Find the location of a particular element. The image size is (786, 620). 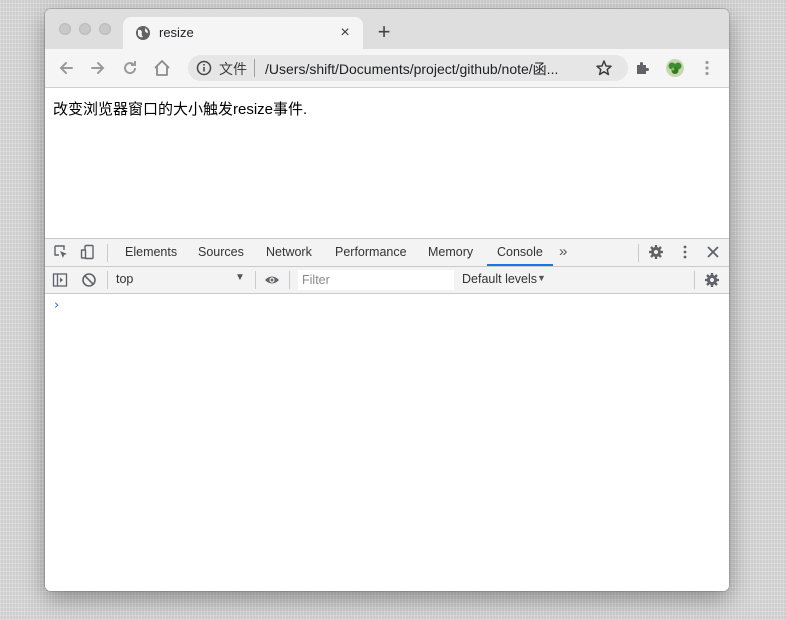

more-tabs-icon: » is located at coordinates (563, 251).